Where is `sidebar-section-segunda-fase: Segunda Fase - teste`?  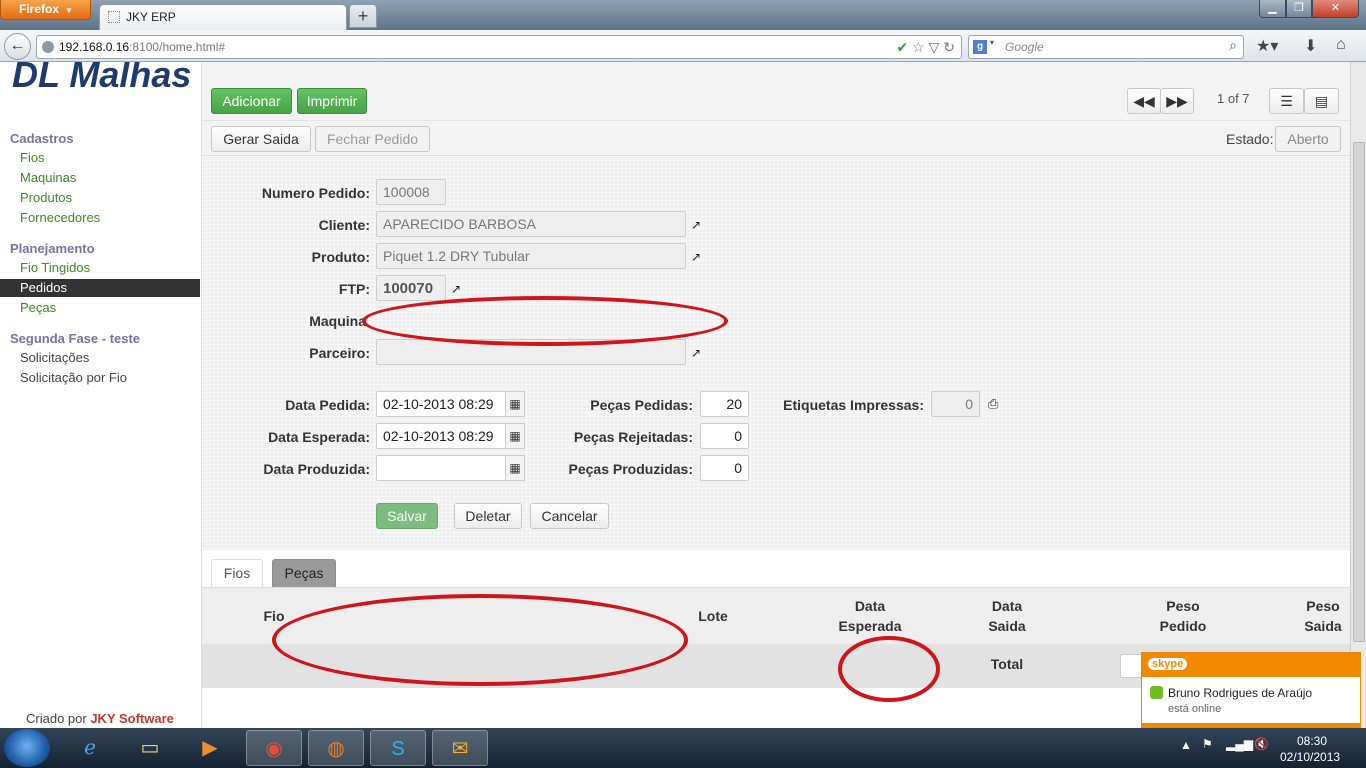 sidebar-section-segunda-fase: Segunda Fase - teste is located at coordinates (75, 338).